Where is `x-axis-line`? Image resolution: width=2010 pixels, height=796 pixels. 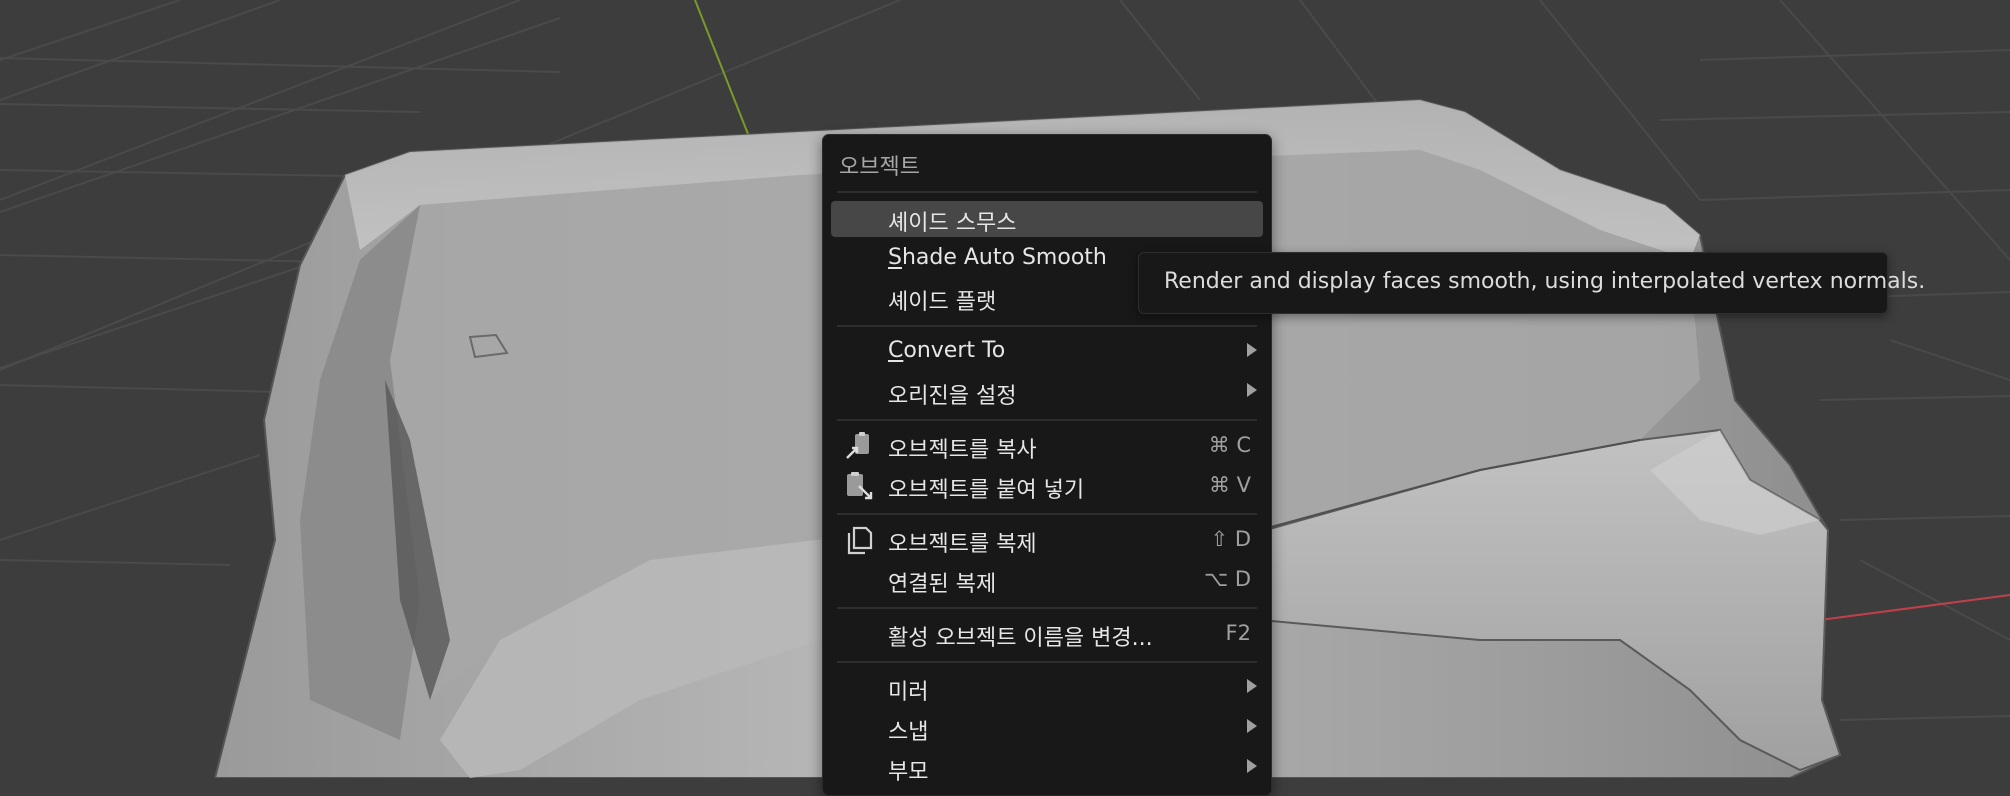 x-axis-line is located at coordinates (1914, 607).